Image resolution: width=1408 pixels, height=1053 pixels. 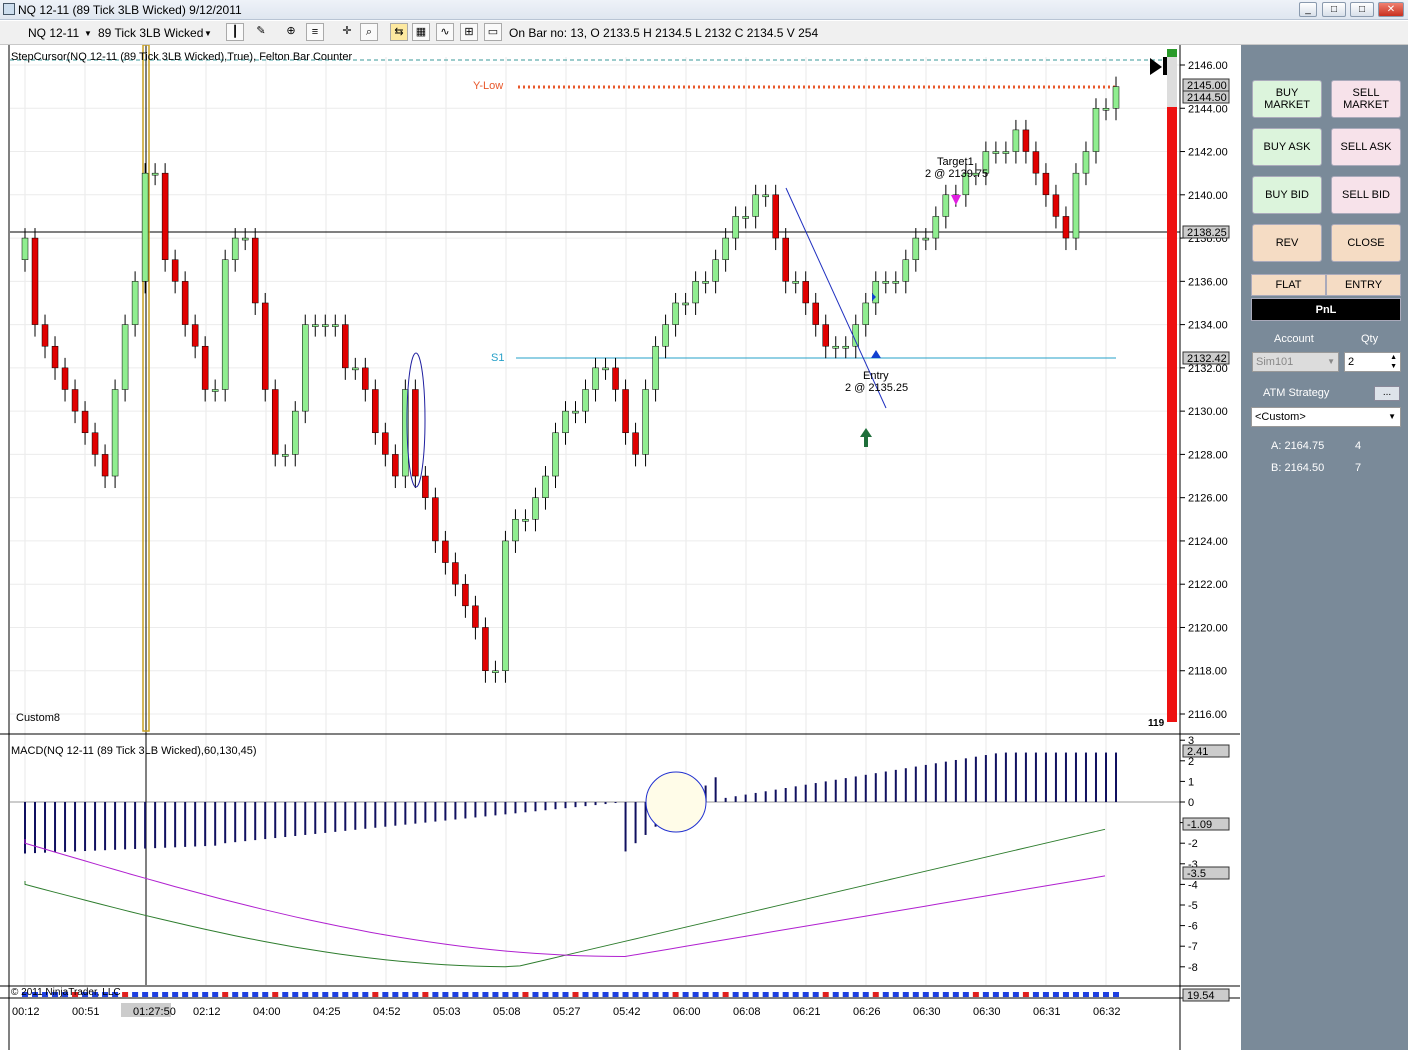 What do you see at coordinates (1393, 362) in the screenshot?
I see `stepper-arrows-icon: ▲ ▼` at bounding box center [1393, 362].